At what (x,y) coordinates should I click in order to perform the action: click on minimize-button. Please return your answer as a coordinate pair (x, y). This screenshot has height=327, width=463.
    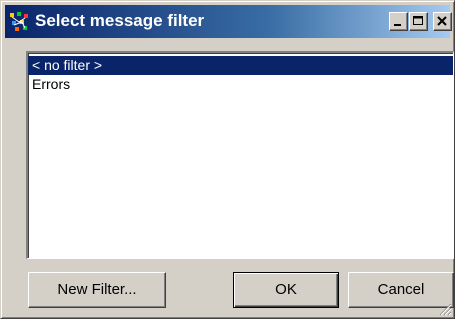
    Looking at the image, I should click on (398, 21).